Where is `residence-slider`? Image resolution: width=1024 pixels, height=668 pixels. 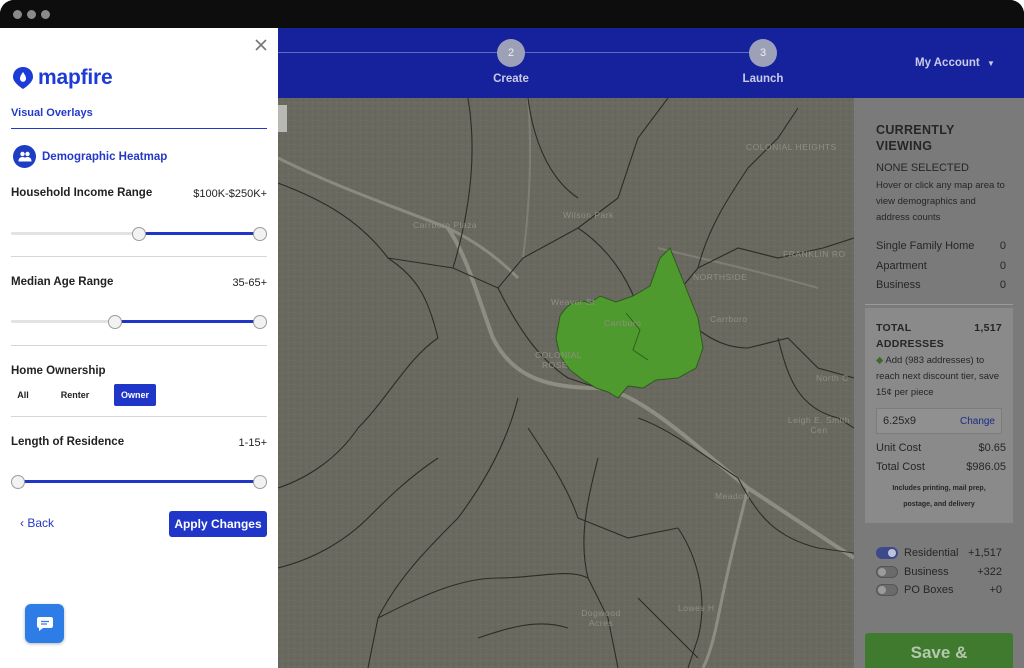 residence-slider is located at coordinates (139, 482).